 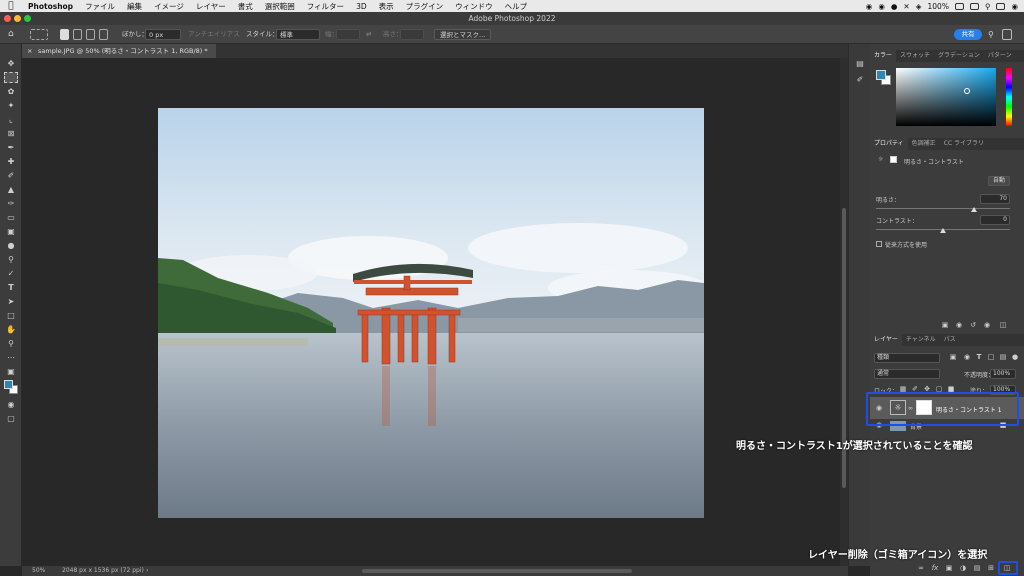 I want to click on toggle-visibility-icon: ◉, so click(x=987, y=325).